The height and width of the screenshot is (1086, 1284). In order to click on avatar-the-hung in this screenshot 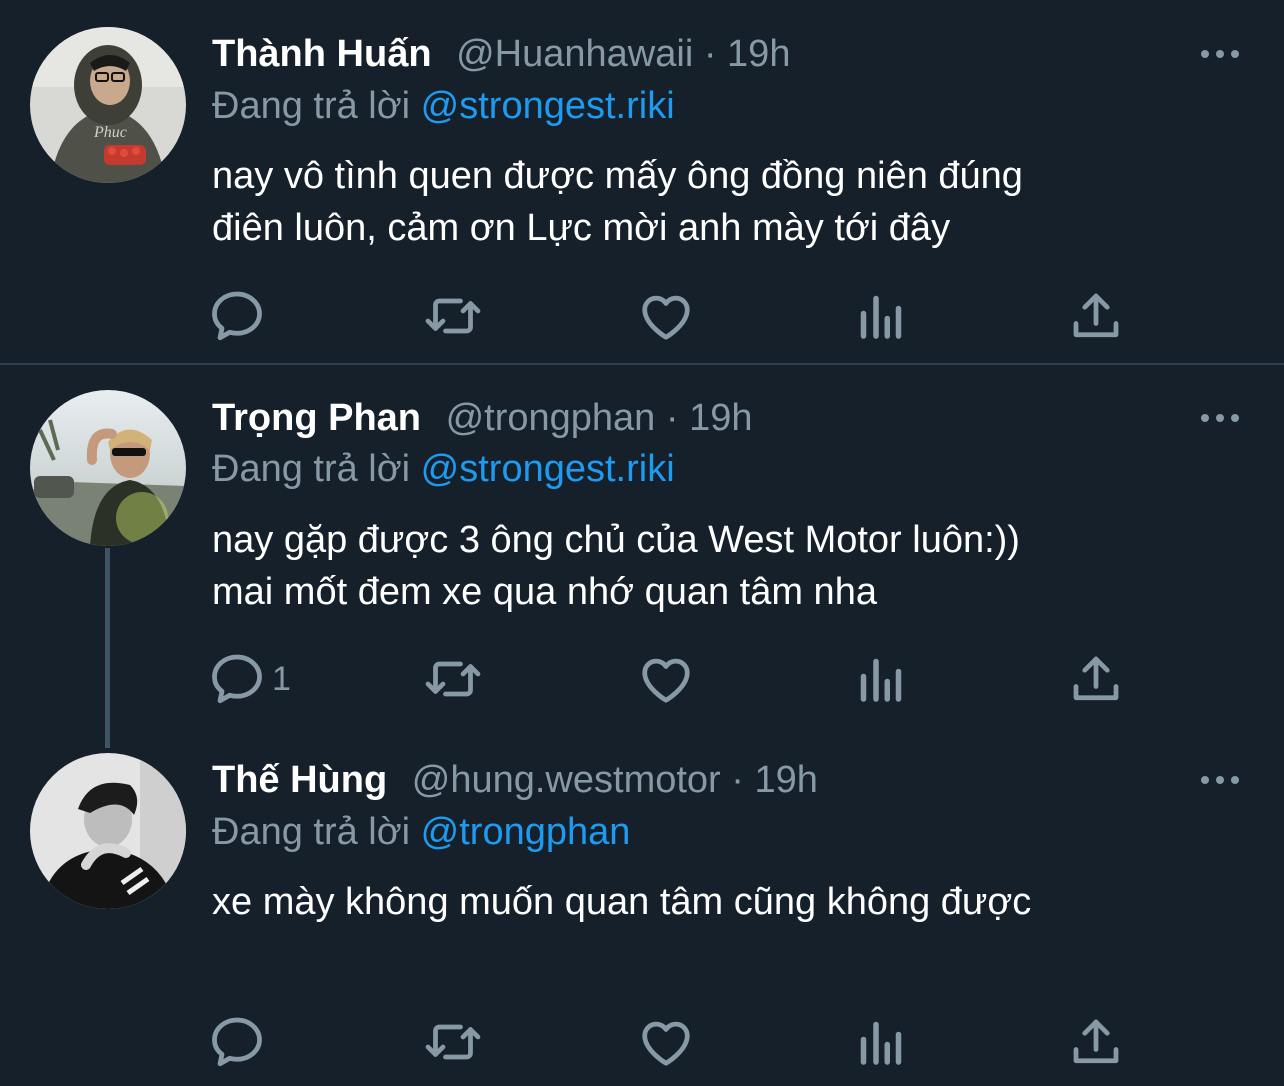, I will do `click(108, 831)`.